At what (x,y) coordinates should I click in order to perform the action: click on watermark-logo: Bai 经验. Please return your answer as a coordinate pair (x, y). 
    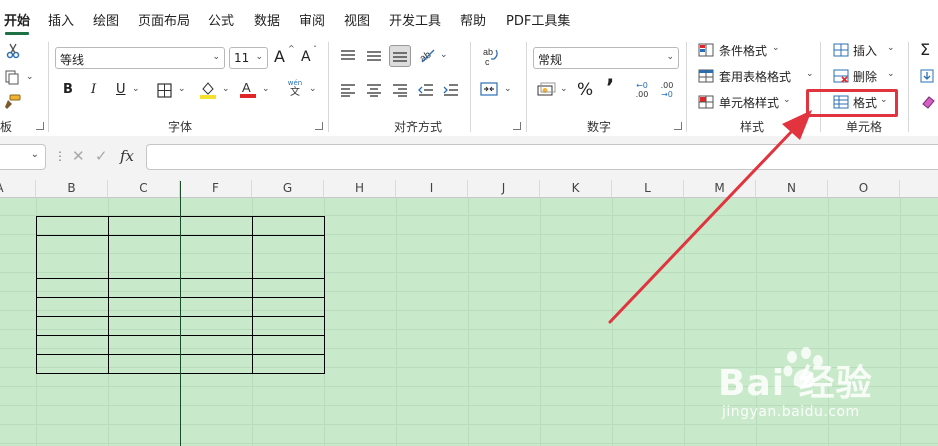
    Looking at the image, I should click on (795, 383).